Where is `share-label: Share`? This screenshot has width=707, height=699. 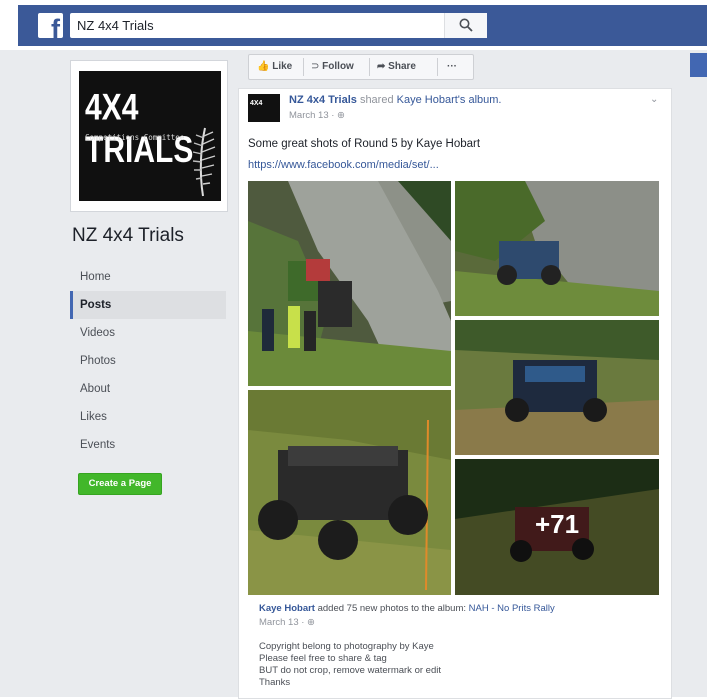 share-label: Share is located at coordinates (402, 66).